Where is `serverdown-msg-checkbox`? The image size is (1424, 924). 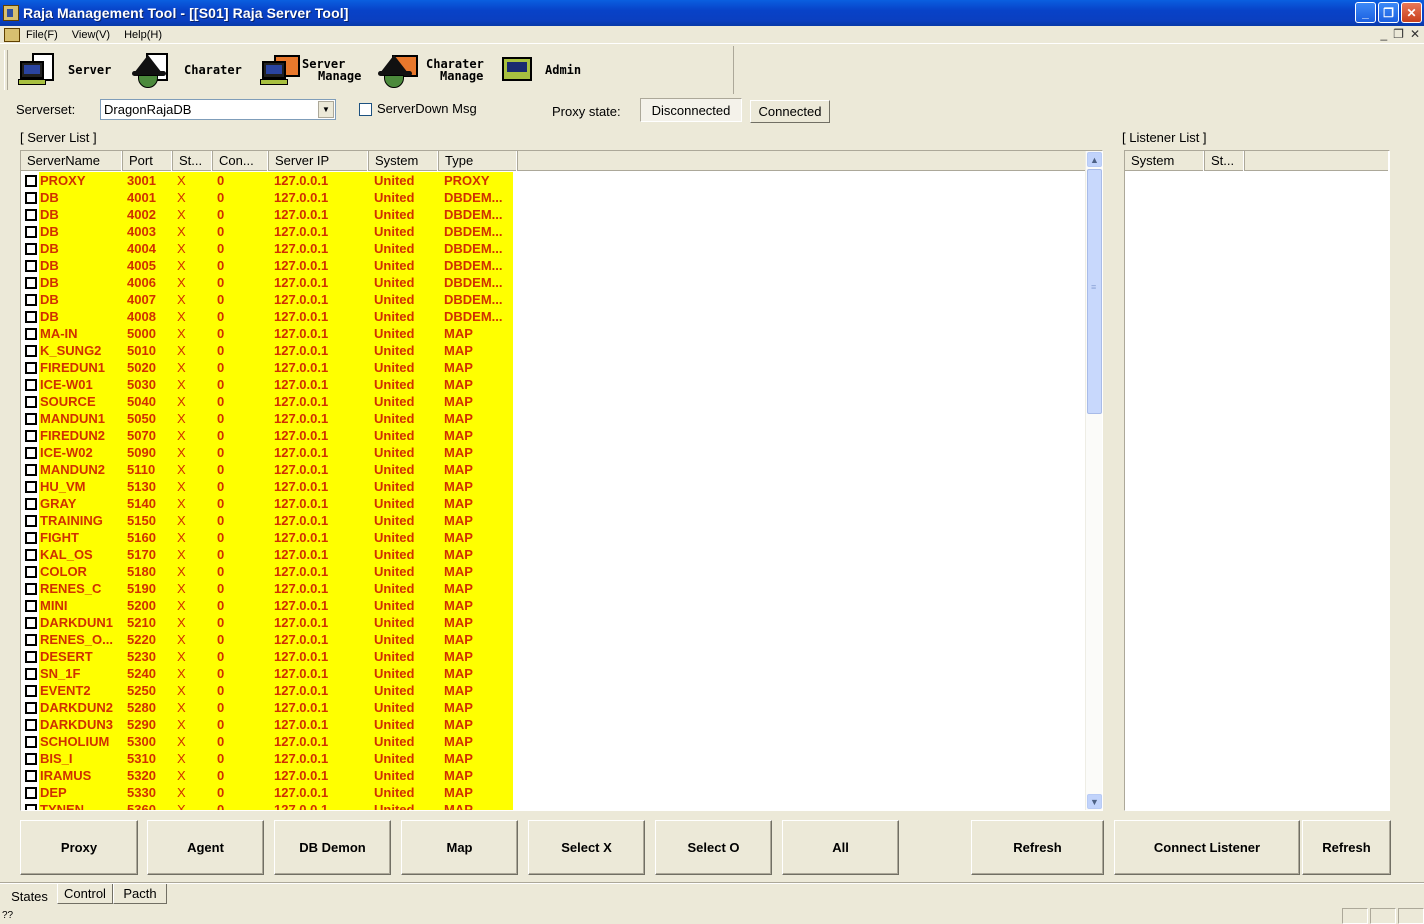
serverdown-msg-checkbox is located at coordinates (365, 109).